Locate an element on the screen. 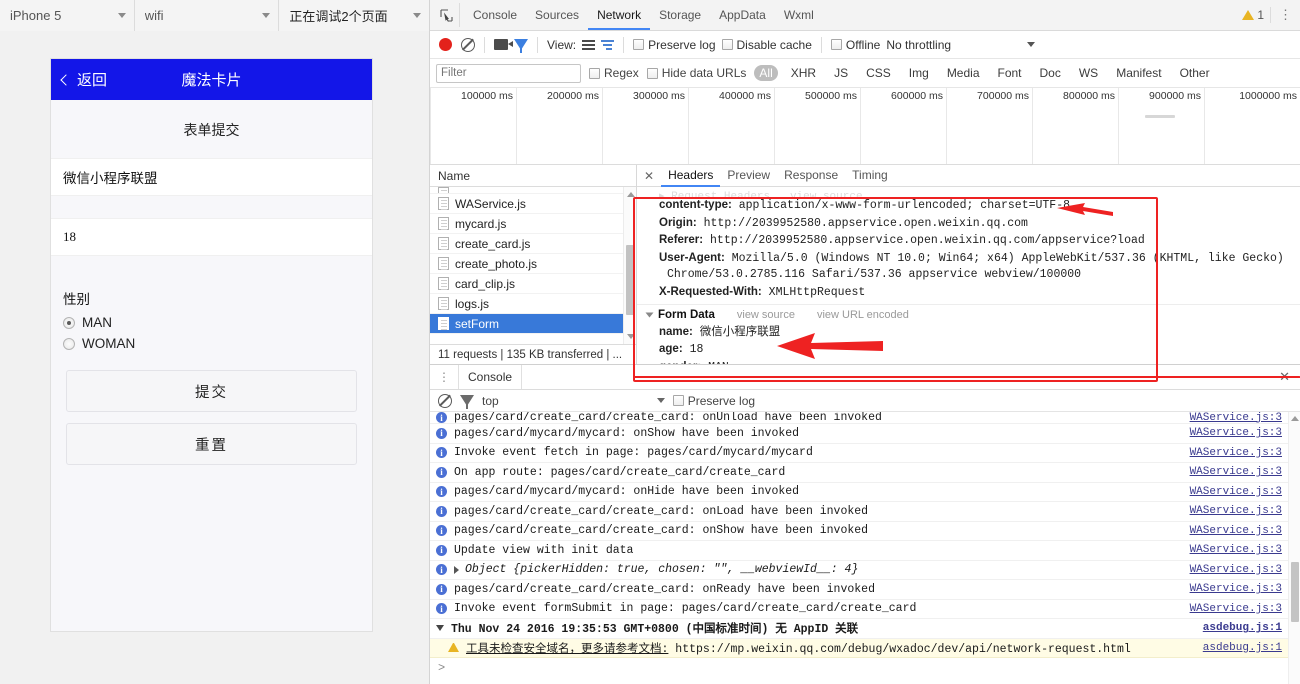 This screenshot has width=1300, height=684. reset-button: 重置 is located at coordinates (211, 444).